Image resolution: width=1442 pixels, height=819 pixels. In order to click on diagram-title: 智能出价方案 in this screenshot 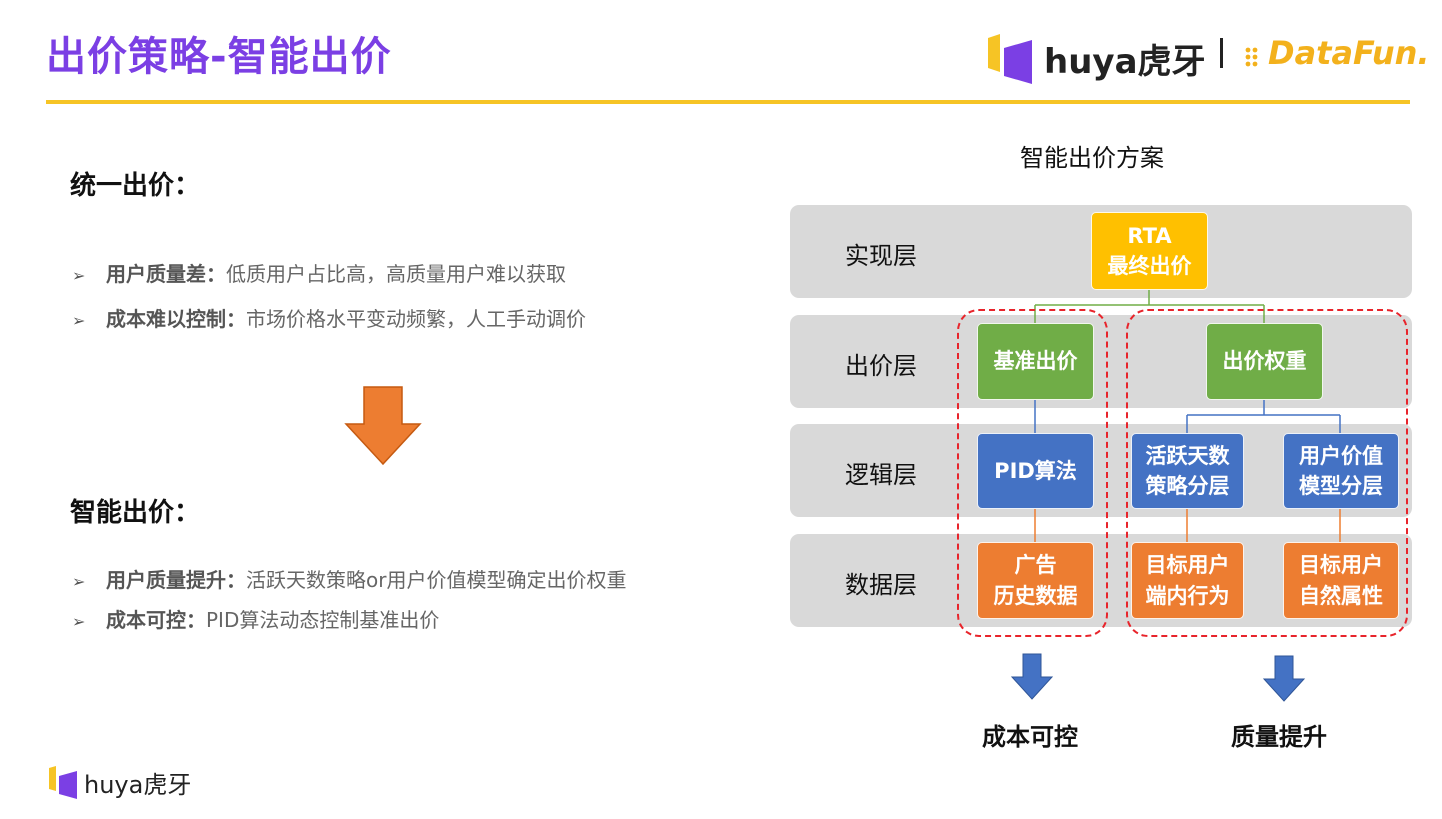, I will do `click(1092, 158)`.